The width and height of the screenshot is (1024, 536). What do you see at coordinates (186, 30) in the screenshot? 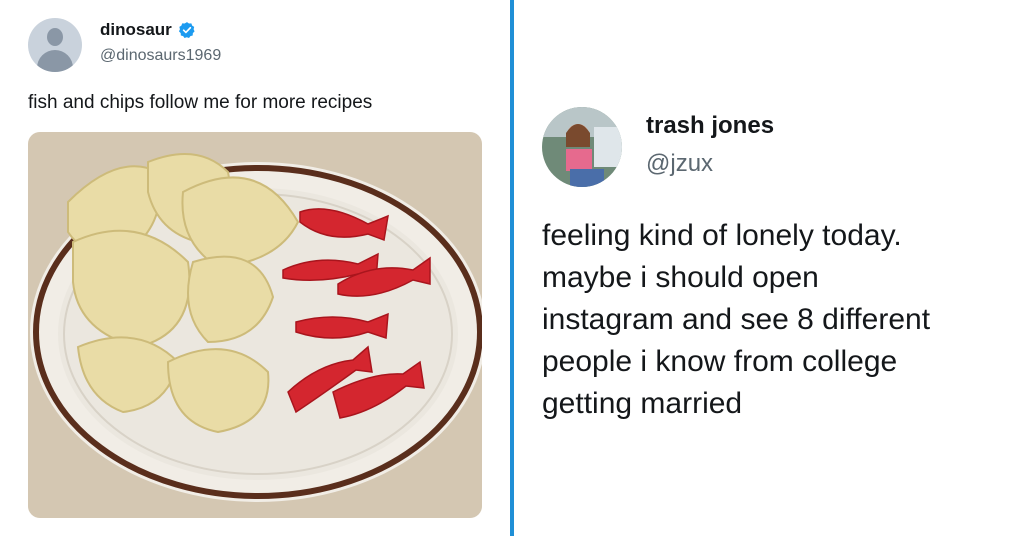
I see `verified-badge-icon` at bounding box center [186, 30].